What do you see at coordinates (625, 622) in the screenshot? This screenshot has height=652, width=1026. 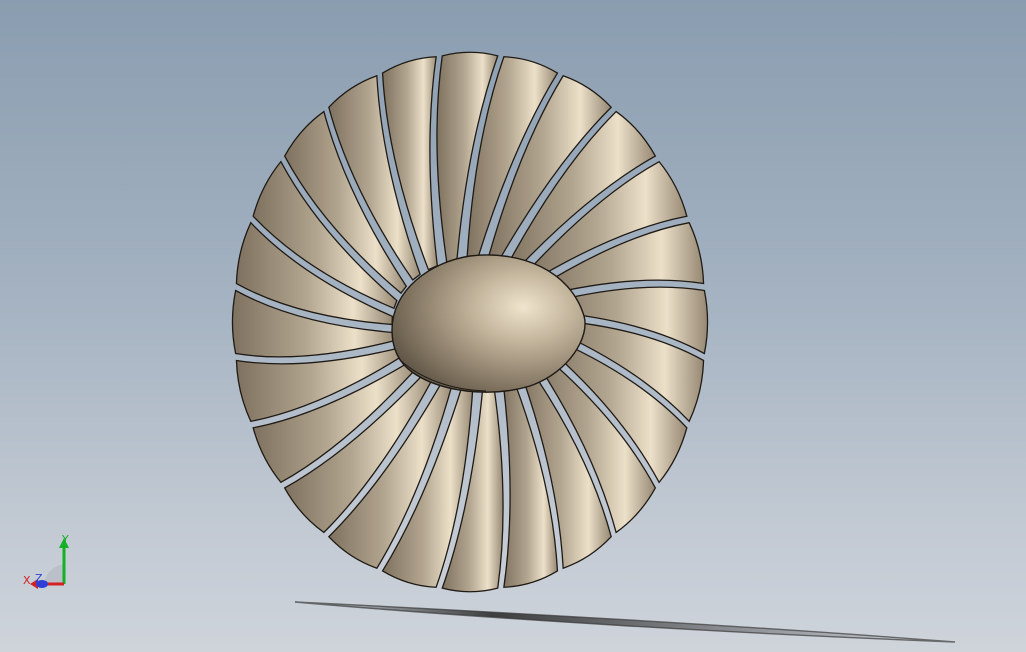 I see `floor-shadow` at bounding box center [625, 622].